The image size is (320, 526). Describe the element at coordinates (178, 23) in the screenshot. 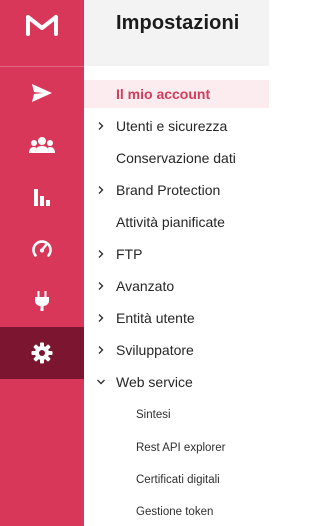

I see `page-title: Impostazioni` at that location.